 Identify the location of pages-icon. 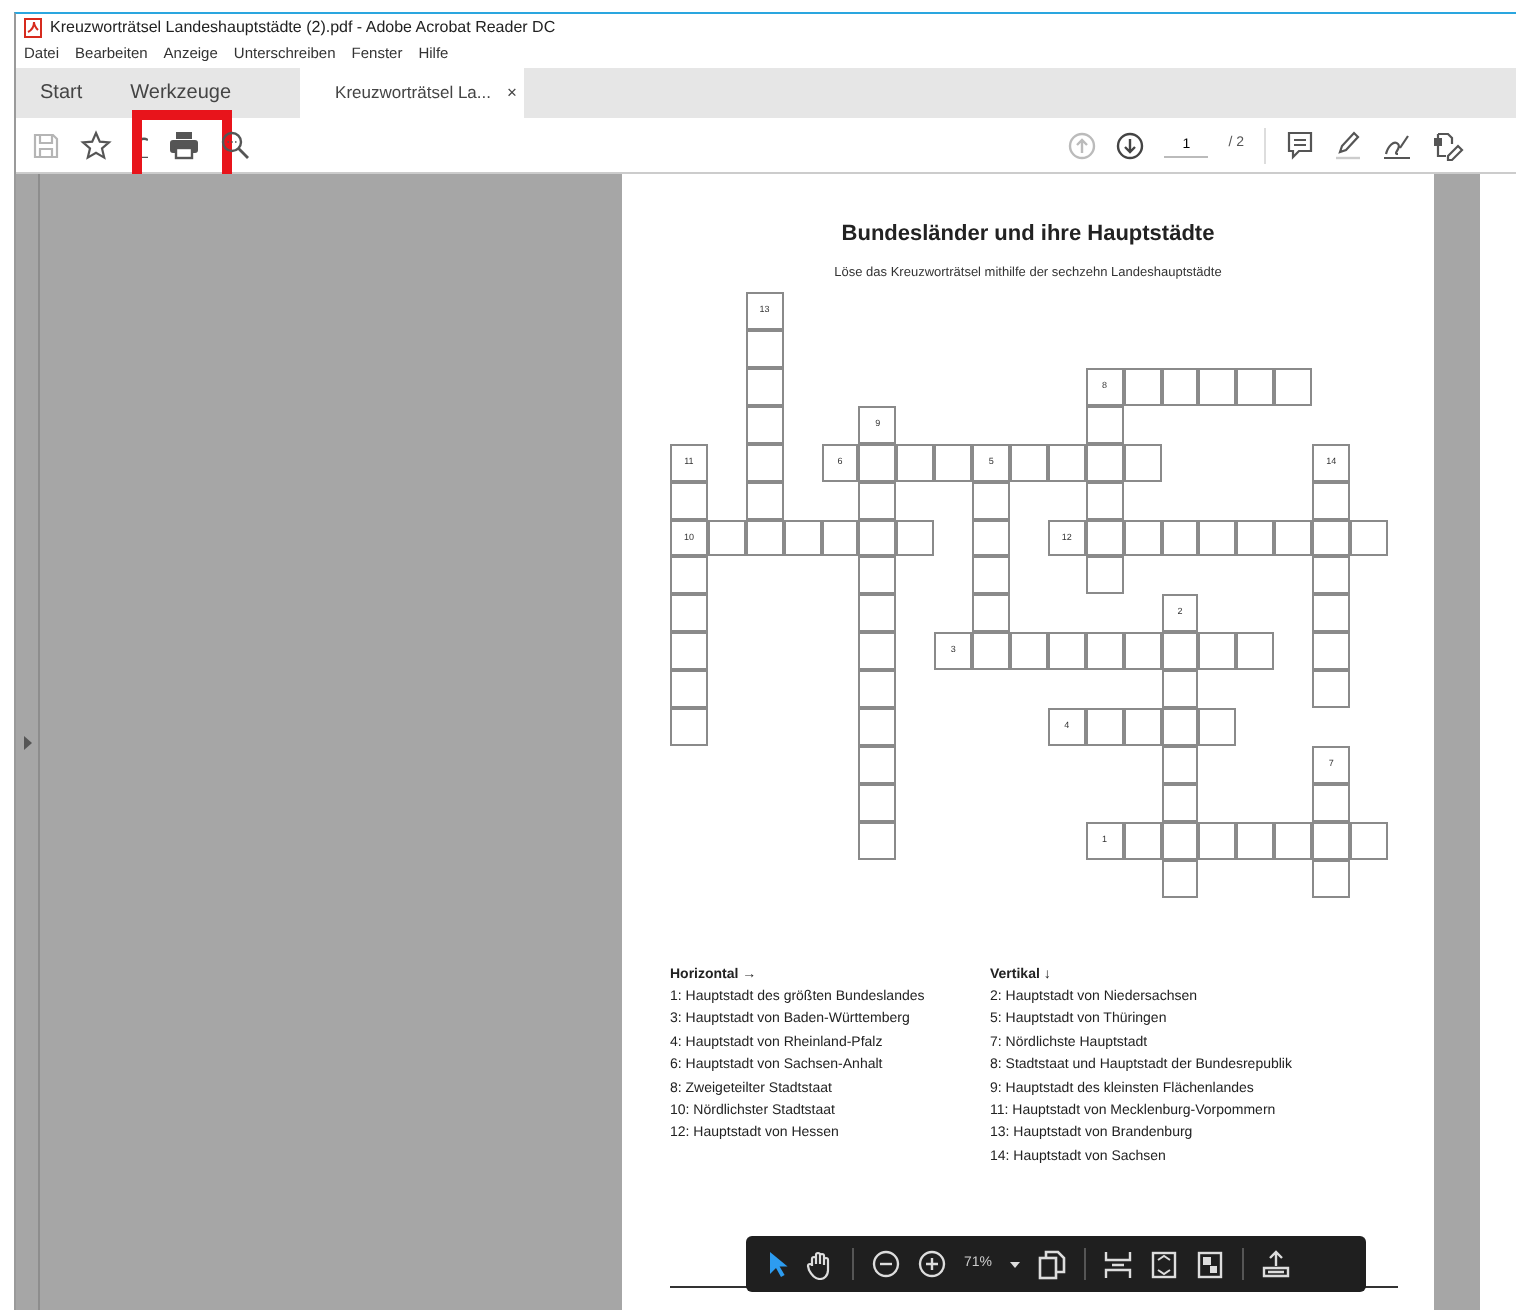
(1052, 1264).